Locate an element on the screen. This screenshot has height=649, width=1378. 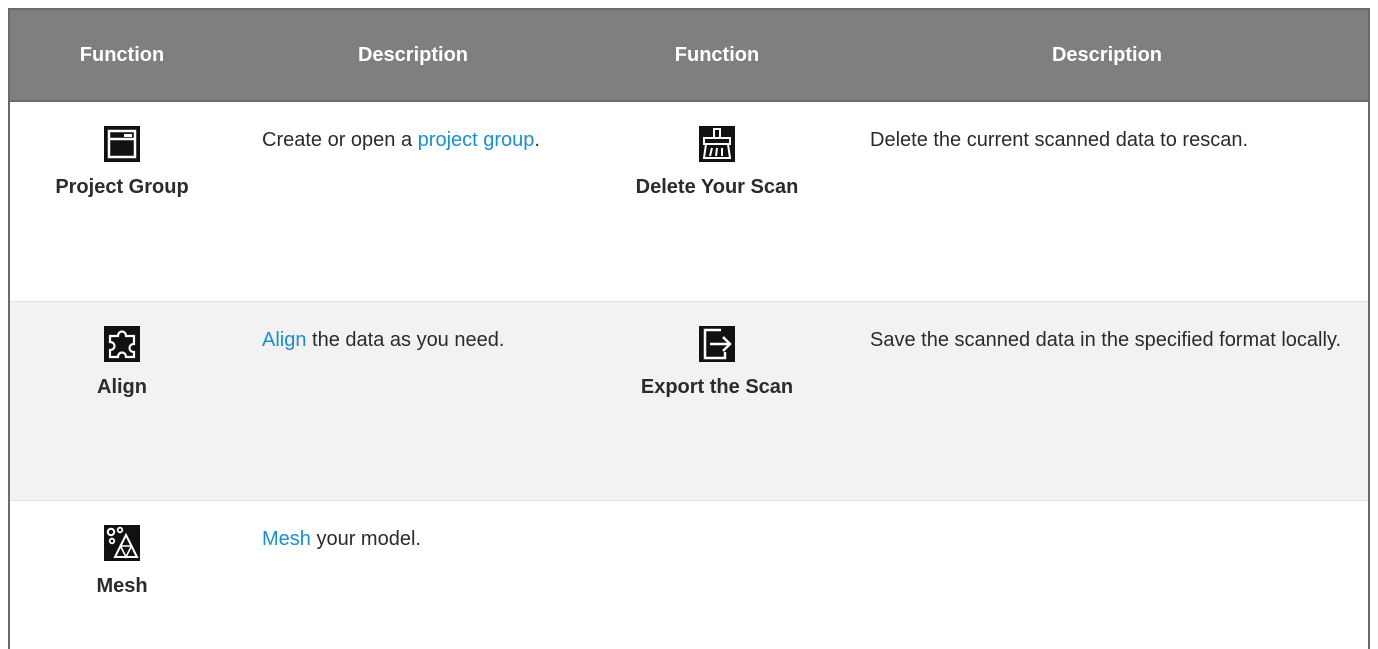
function-cell: Delete Your Scan is located at coordinates (717, 201).